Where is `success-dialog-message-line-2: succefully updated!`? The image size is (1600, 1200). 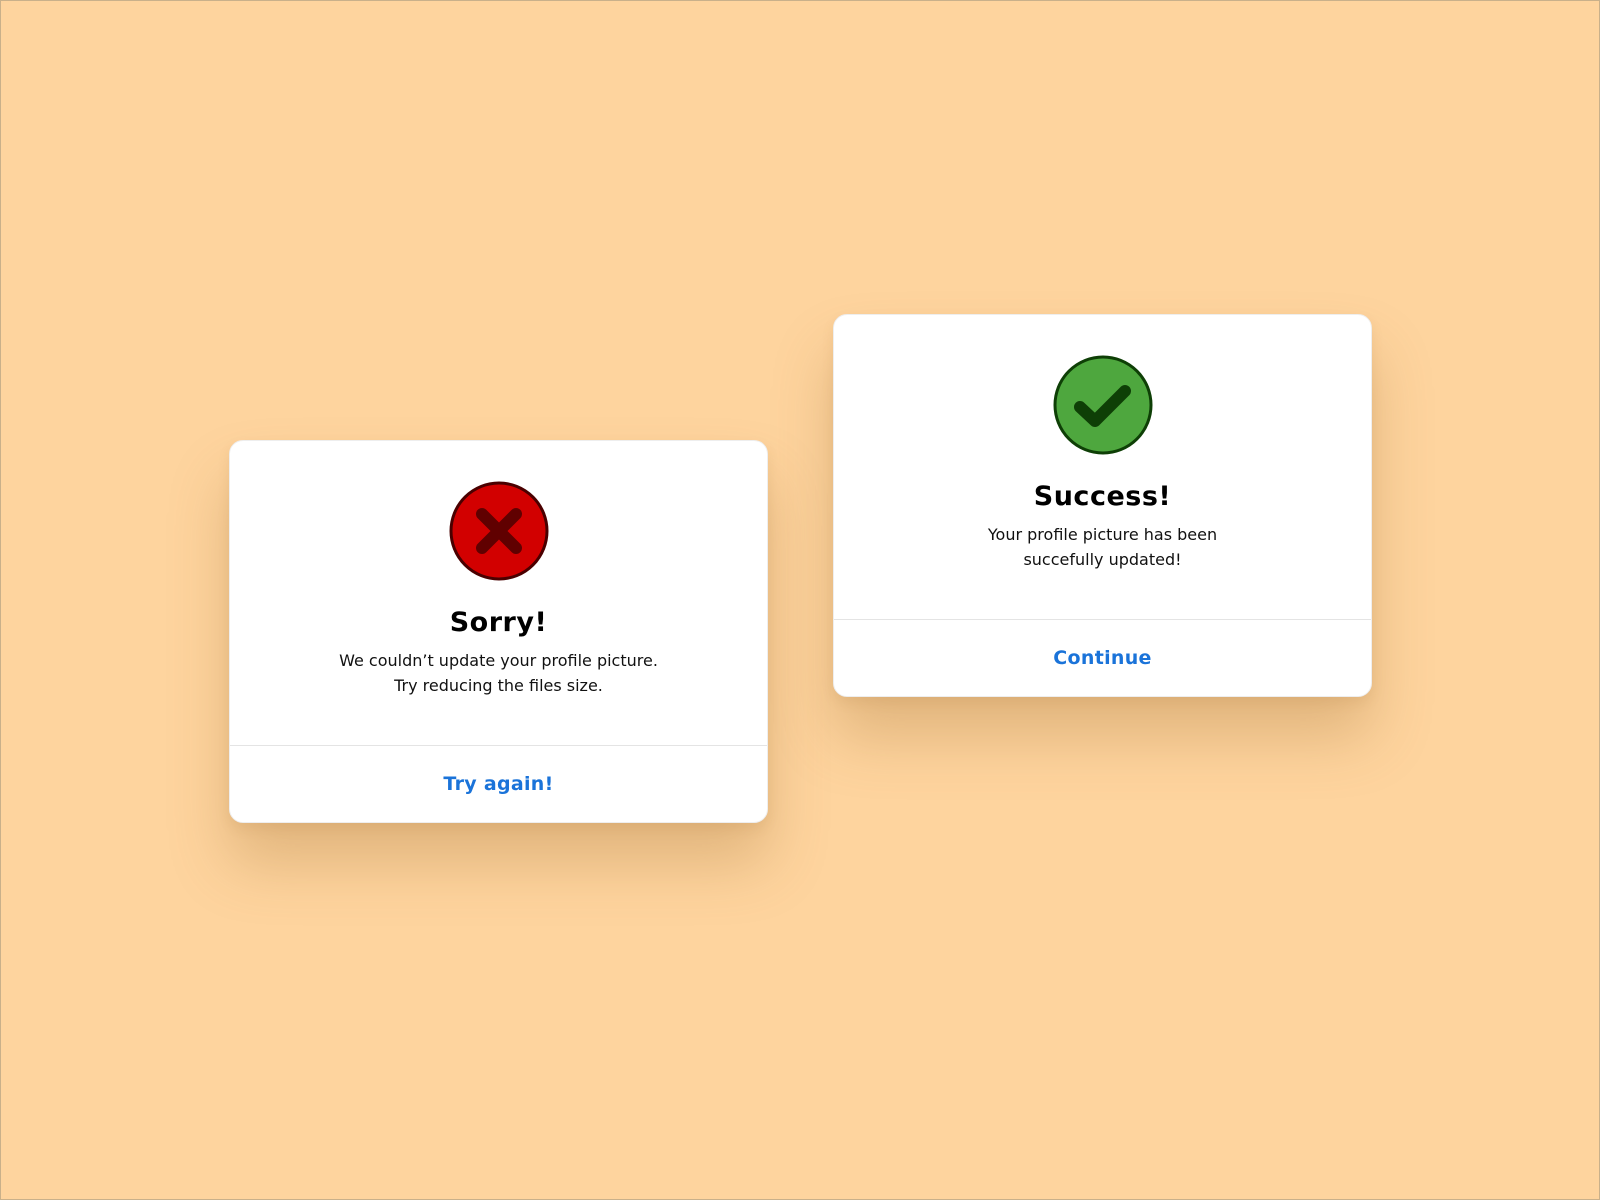
success-dialog-message-line-2: succefully updated! is located at coordinates (1102, 559).